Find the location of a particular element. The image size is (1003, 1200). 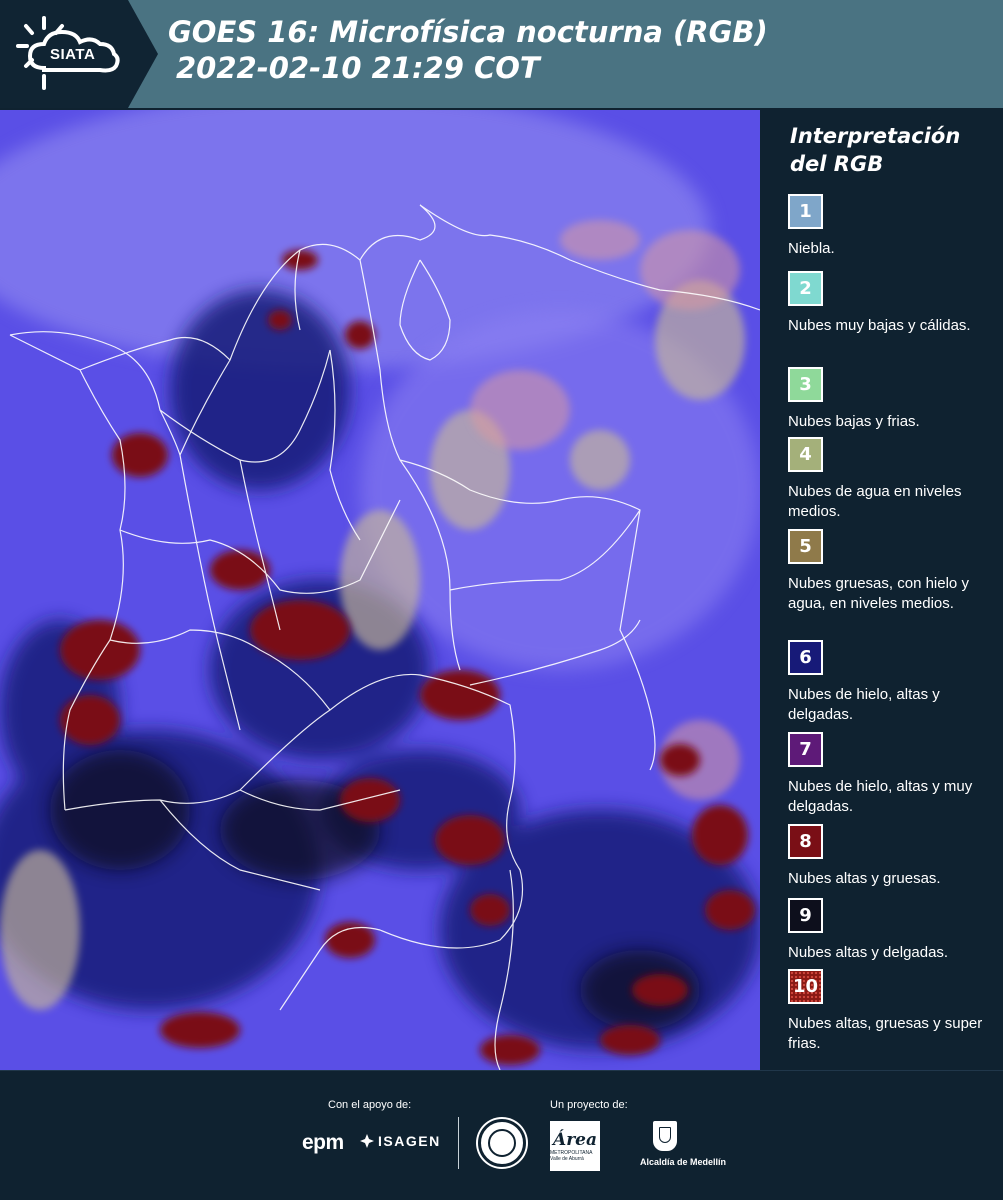

legend-swatch-9: 9 is located at coordinates (805, 915).